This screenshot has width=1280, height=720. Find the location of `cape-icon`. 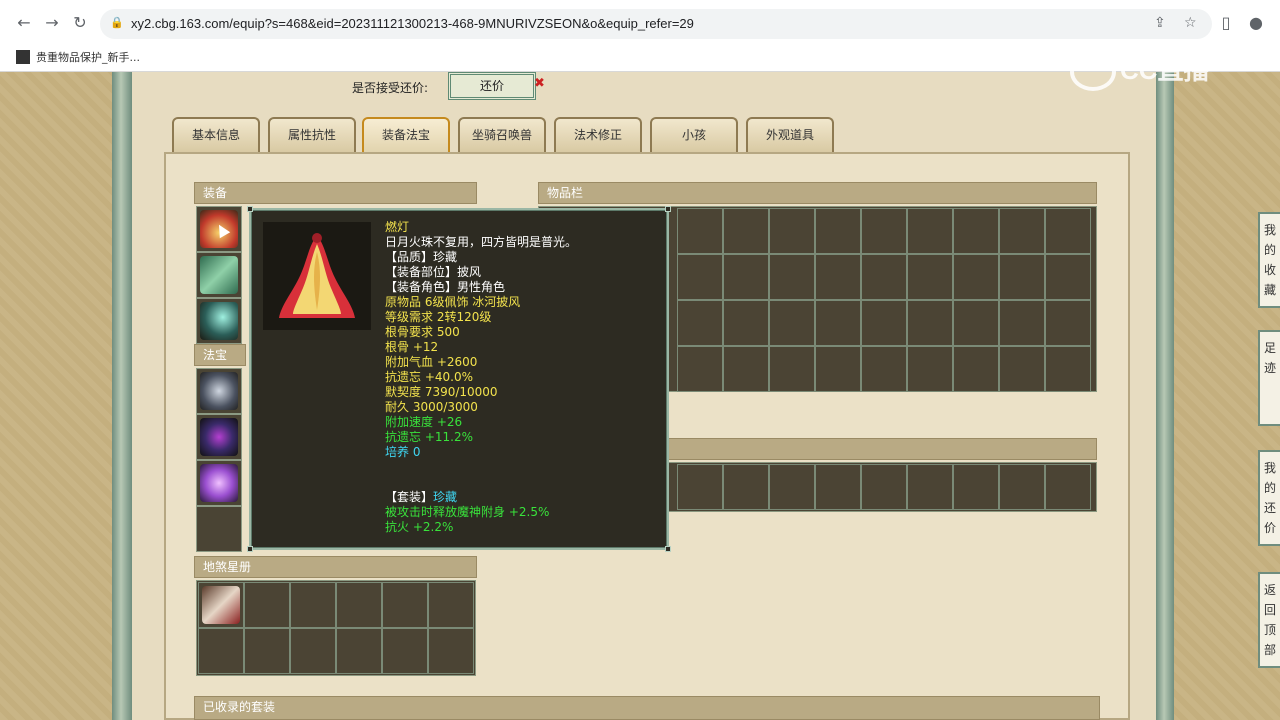

cape-icon is located at coordinates (317, 275).